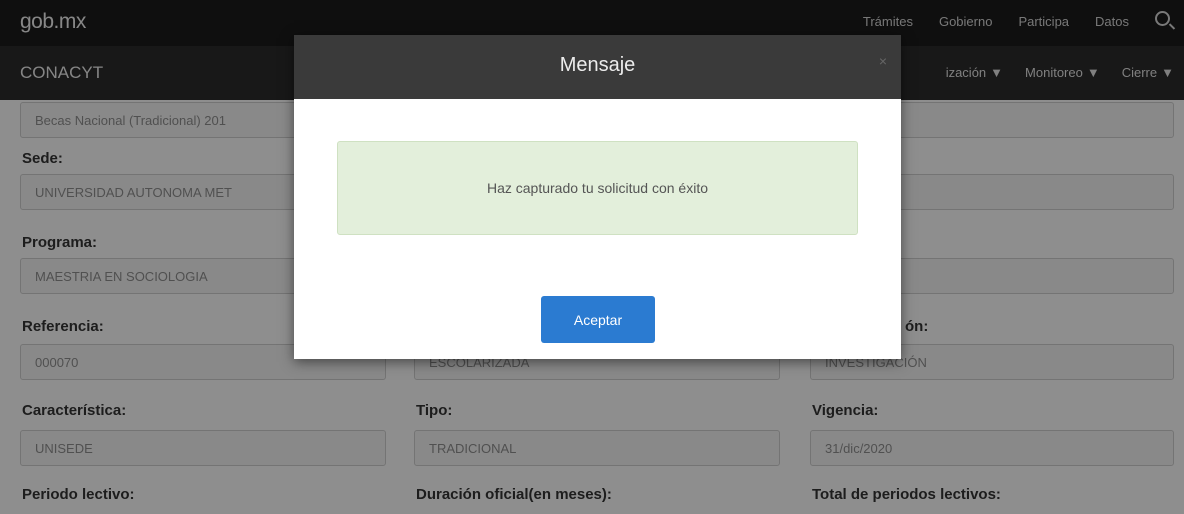  I want to click on close-icon: ×, so click(883, 61).